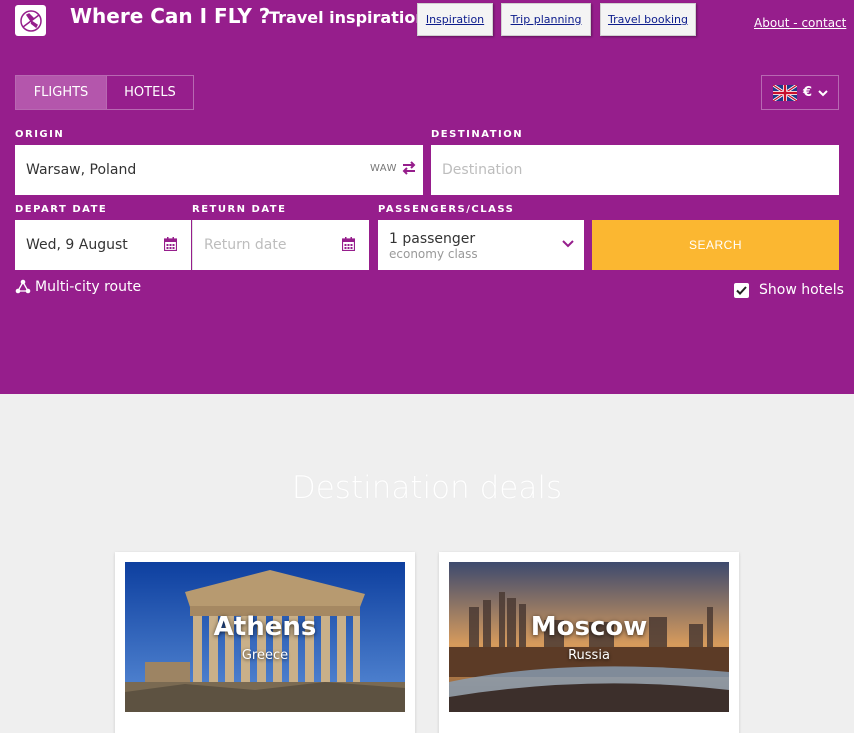 This screenshot has height=733, width=854. I want to click on return-date-placeholder: Return date, so click(245, 245).